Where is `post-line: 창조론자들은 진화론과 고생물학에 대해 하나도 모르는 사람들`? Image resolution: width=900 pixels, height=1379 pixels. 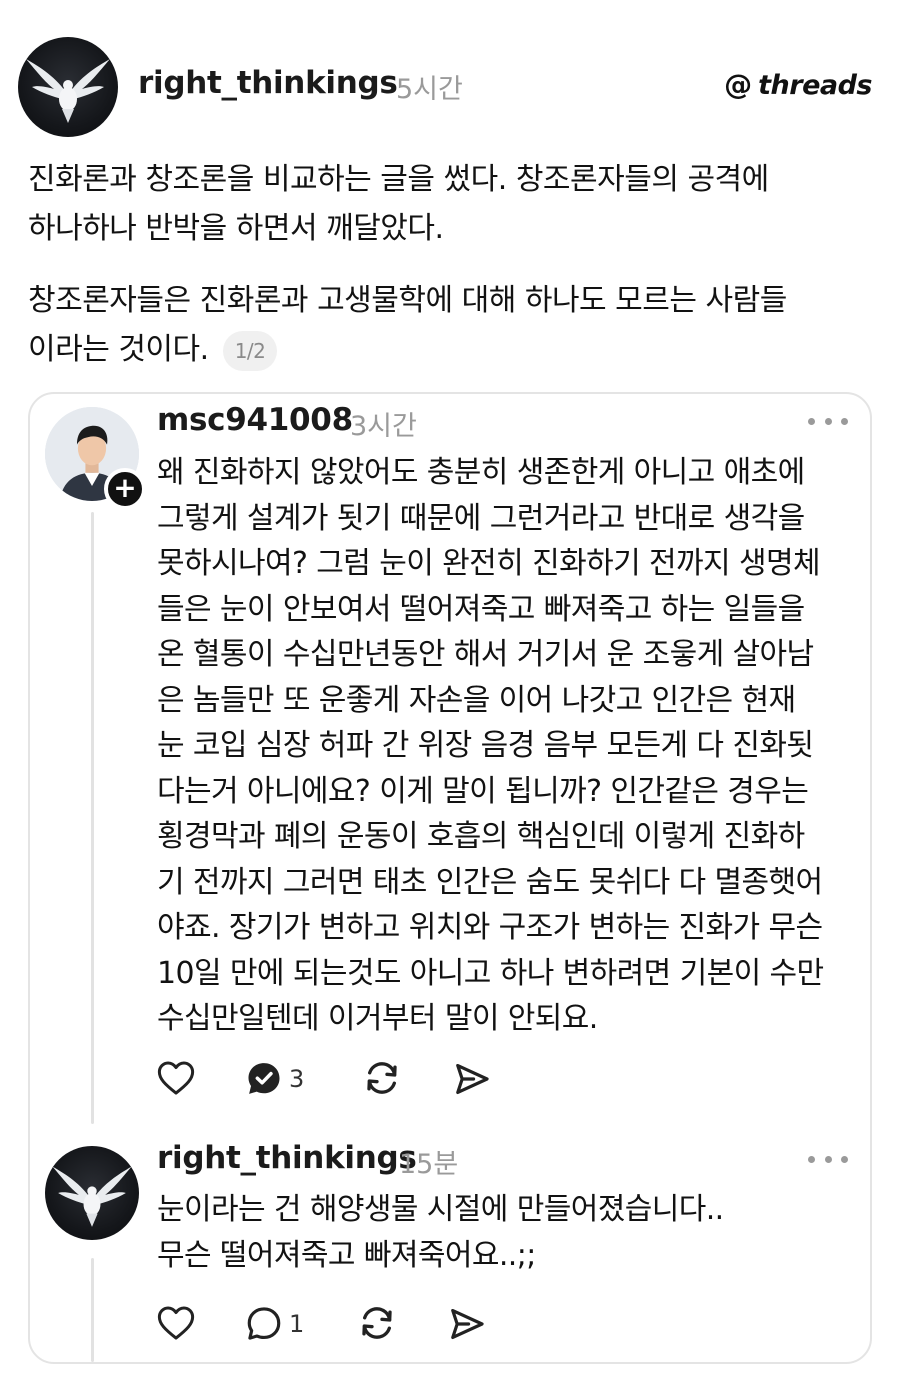
post-line: 창조론자들은 진화론과 고생물학에 대해 하나도 모르는 사람들 is located at coordinates (407, 300).